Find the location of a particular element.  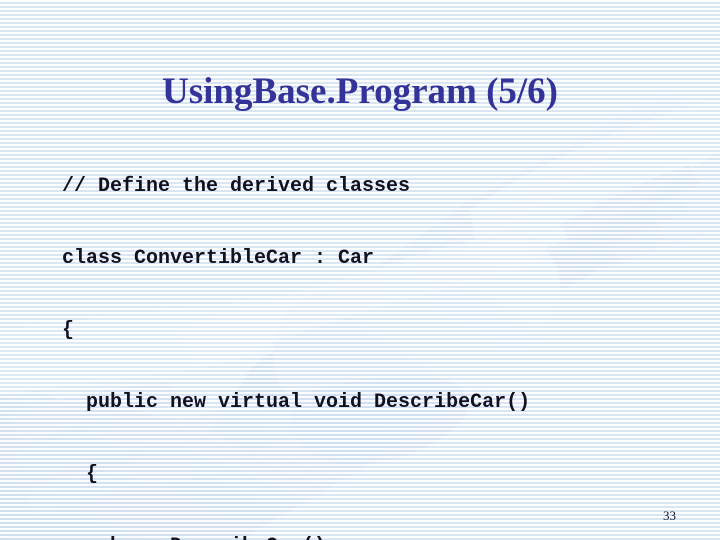

slide-number: 33 is located at coordinates (669, 515).